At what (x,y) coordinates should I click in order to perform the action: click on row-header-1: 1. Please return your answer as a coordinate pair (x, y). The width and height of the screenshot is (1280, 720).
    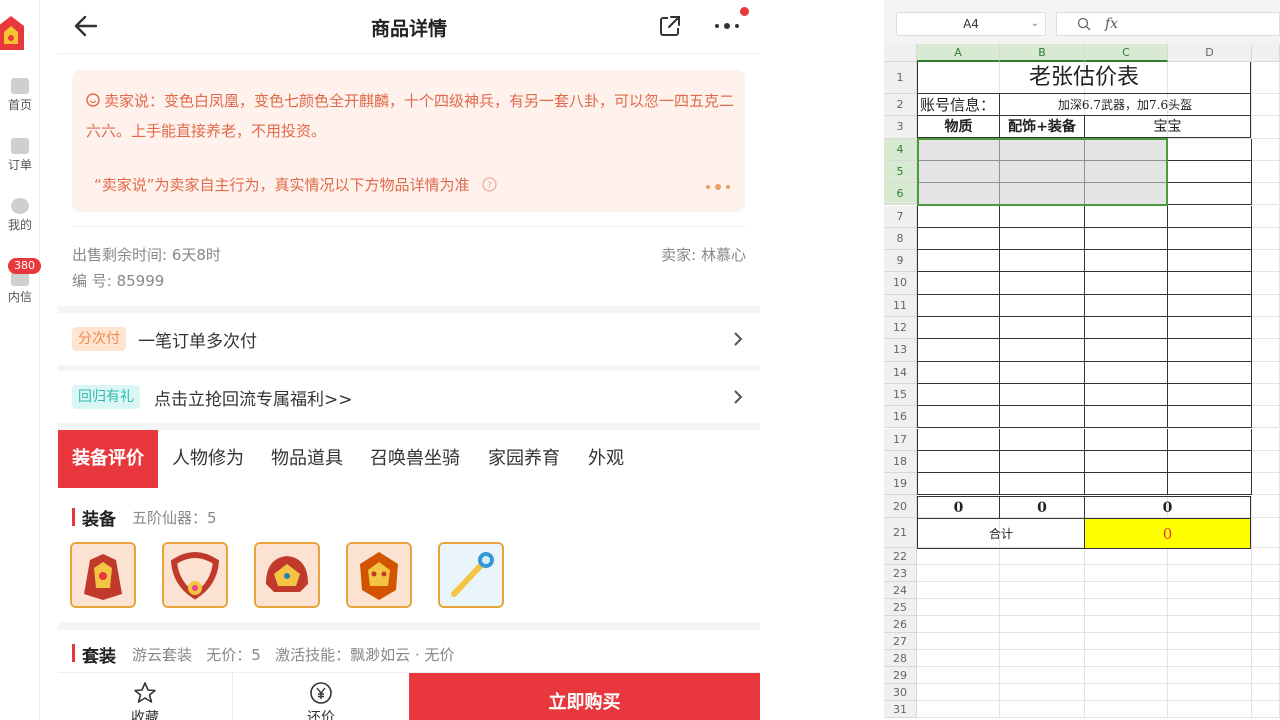
    Looking at the image, I should click on (900, 78).